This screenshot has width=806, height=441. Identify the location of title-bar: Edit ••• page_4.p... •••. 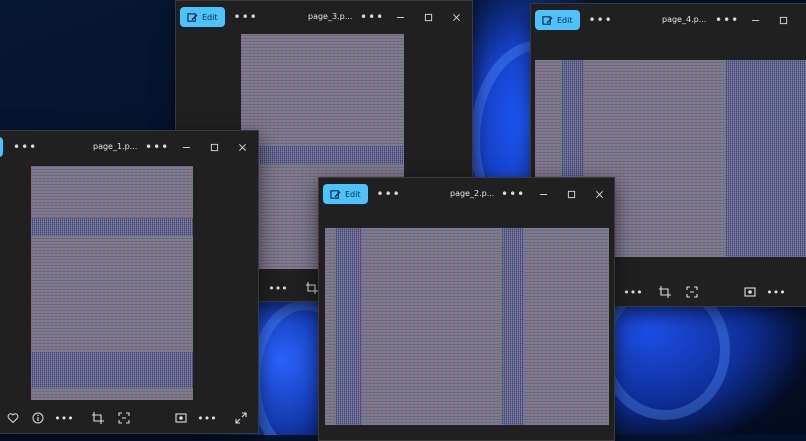
(668, 20).